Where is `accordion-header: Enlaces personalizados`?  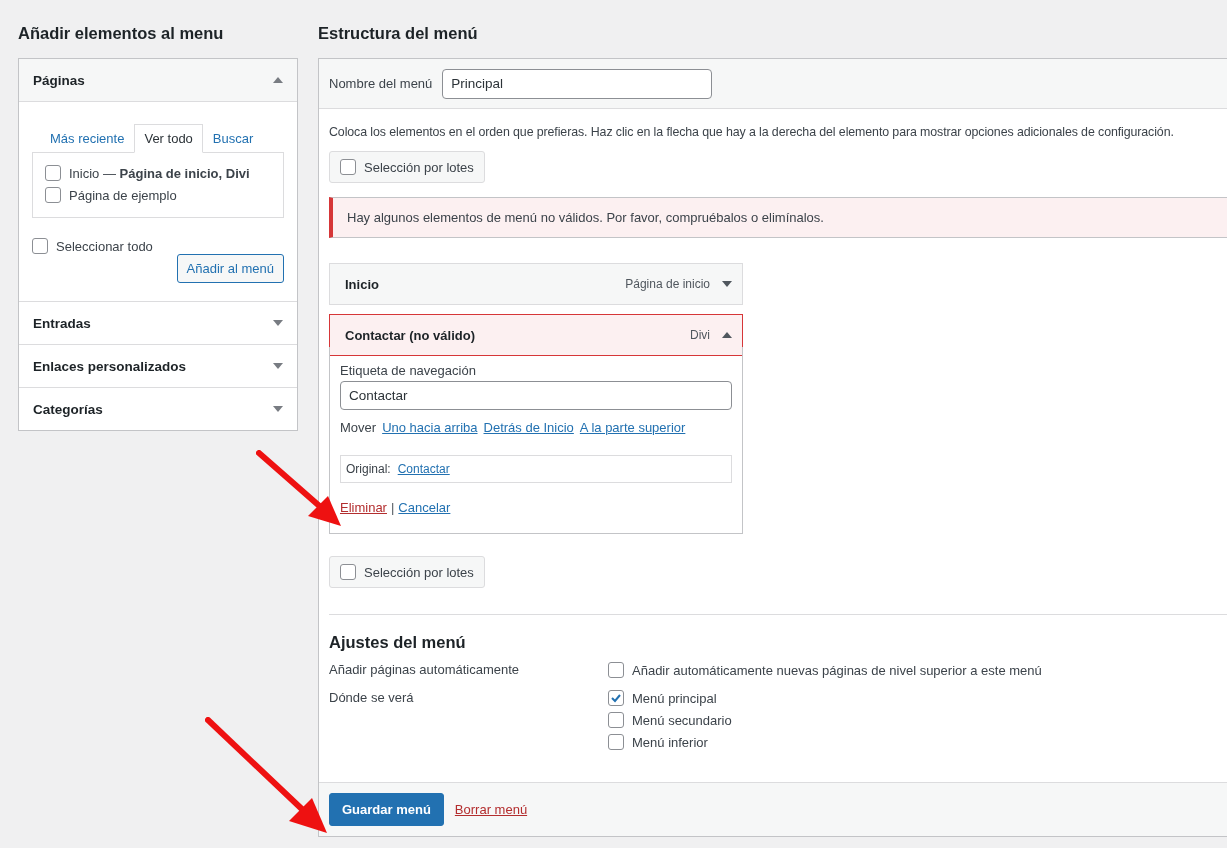 accordion-header: Enlaces personalizados is located at coordinates (158, 365).